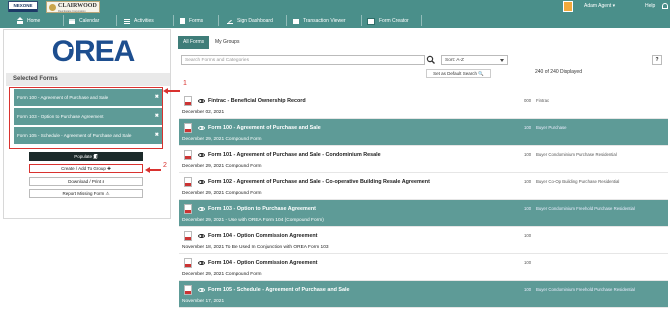 Image resolution: width=670 pixels, height=310 pixels. Describe the element at coordinates (93, 51) in the screenshot. I see `svg-text: OREA` at that location.